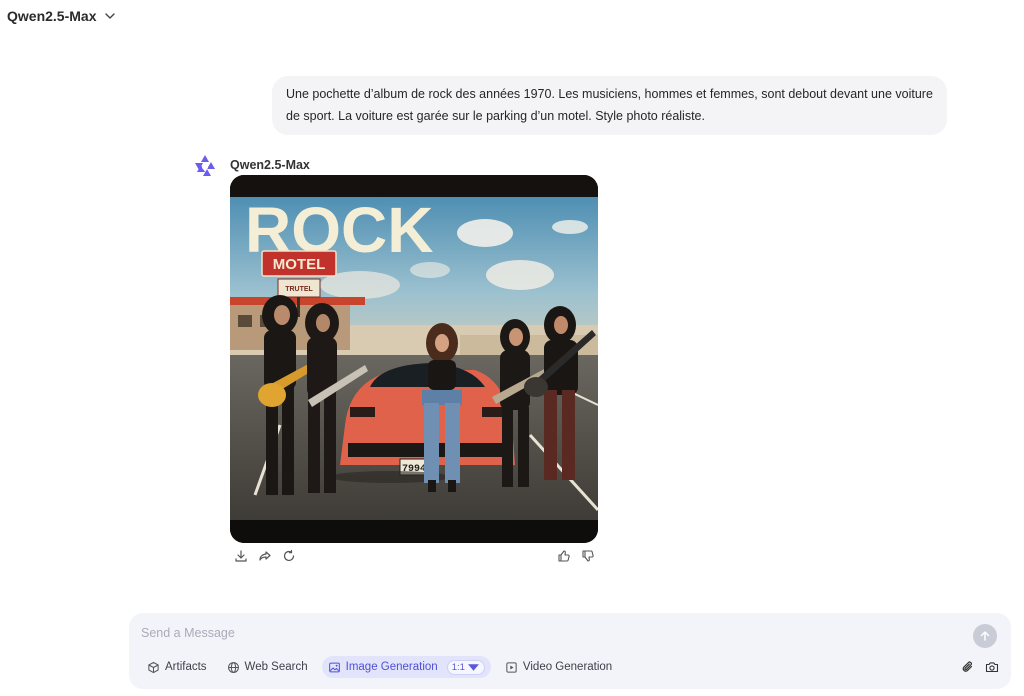 The height and width of the screenshot is (696, 1024). I want to click on caret-down-icon, so click(473, 667).